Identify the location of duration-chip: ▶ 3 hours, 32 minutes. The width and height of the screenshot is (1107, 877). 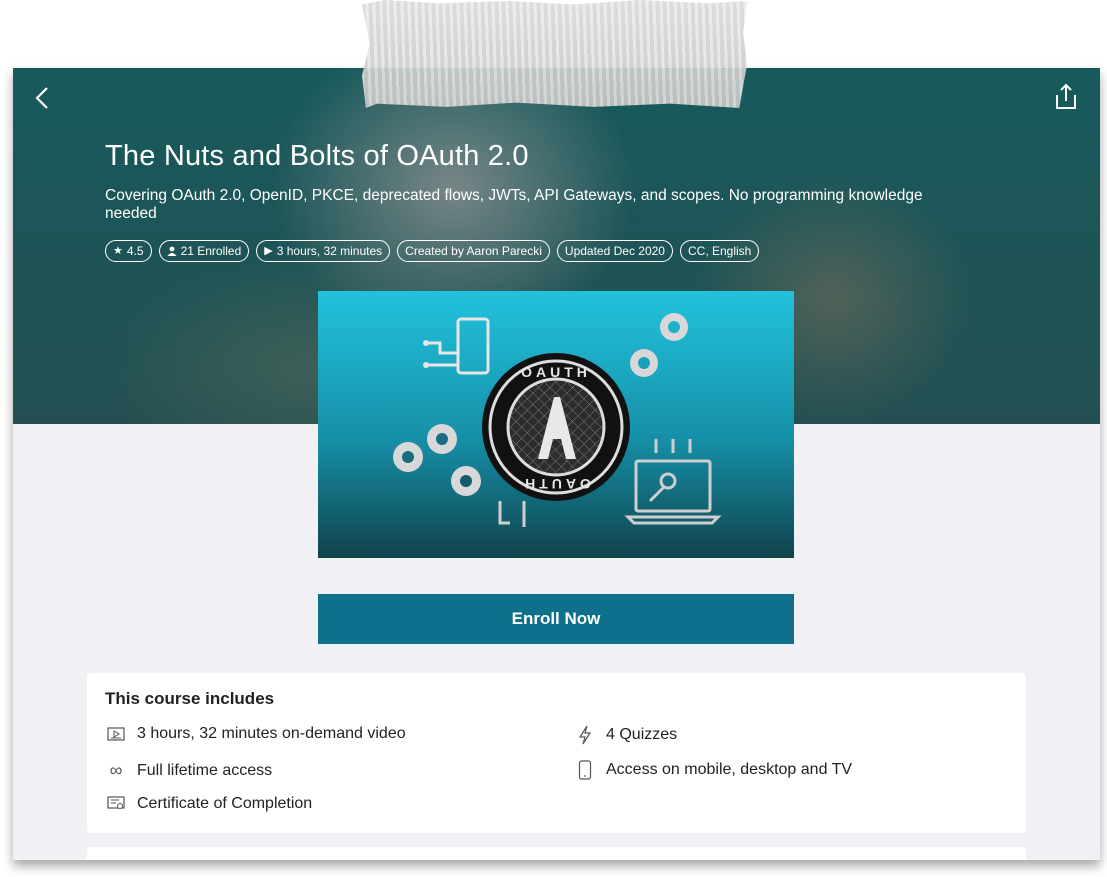
(323, 251).